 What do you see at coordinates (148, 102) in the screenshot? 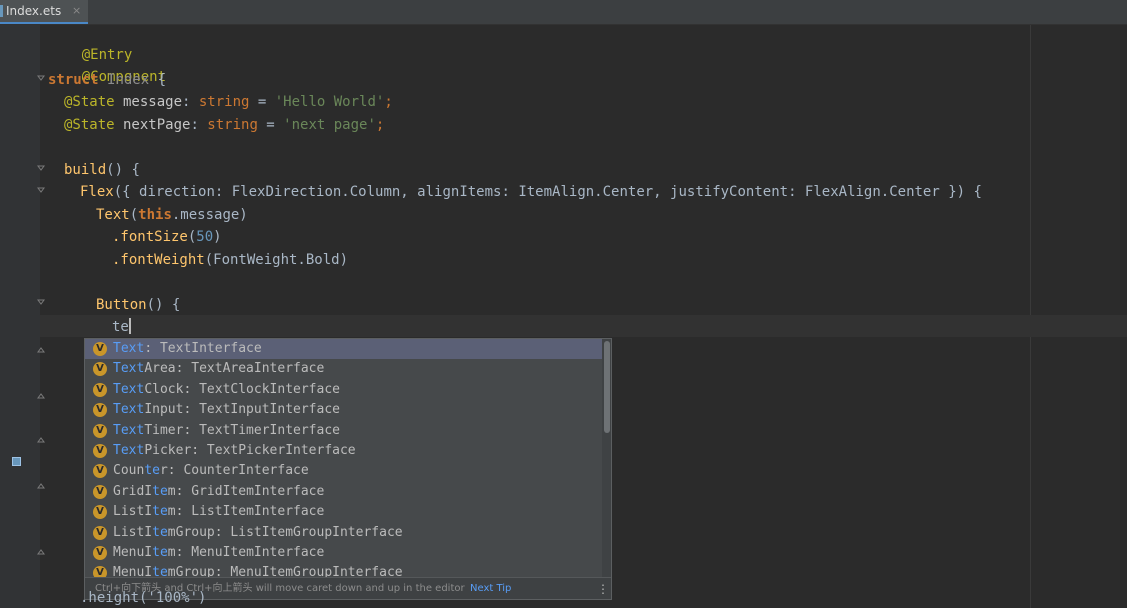
I see `message-field: message` at bounding box center [148, 102].